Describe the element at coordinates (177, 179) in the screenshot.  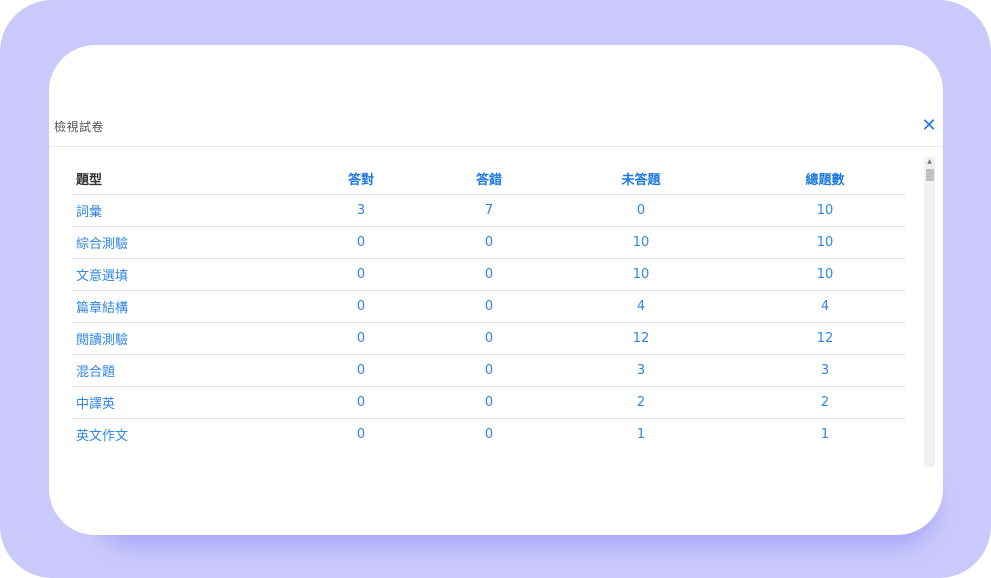
I see `header-question-type: 題型` at that location.